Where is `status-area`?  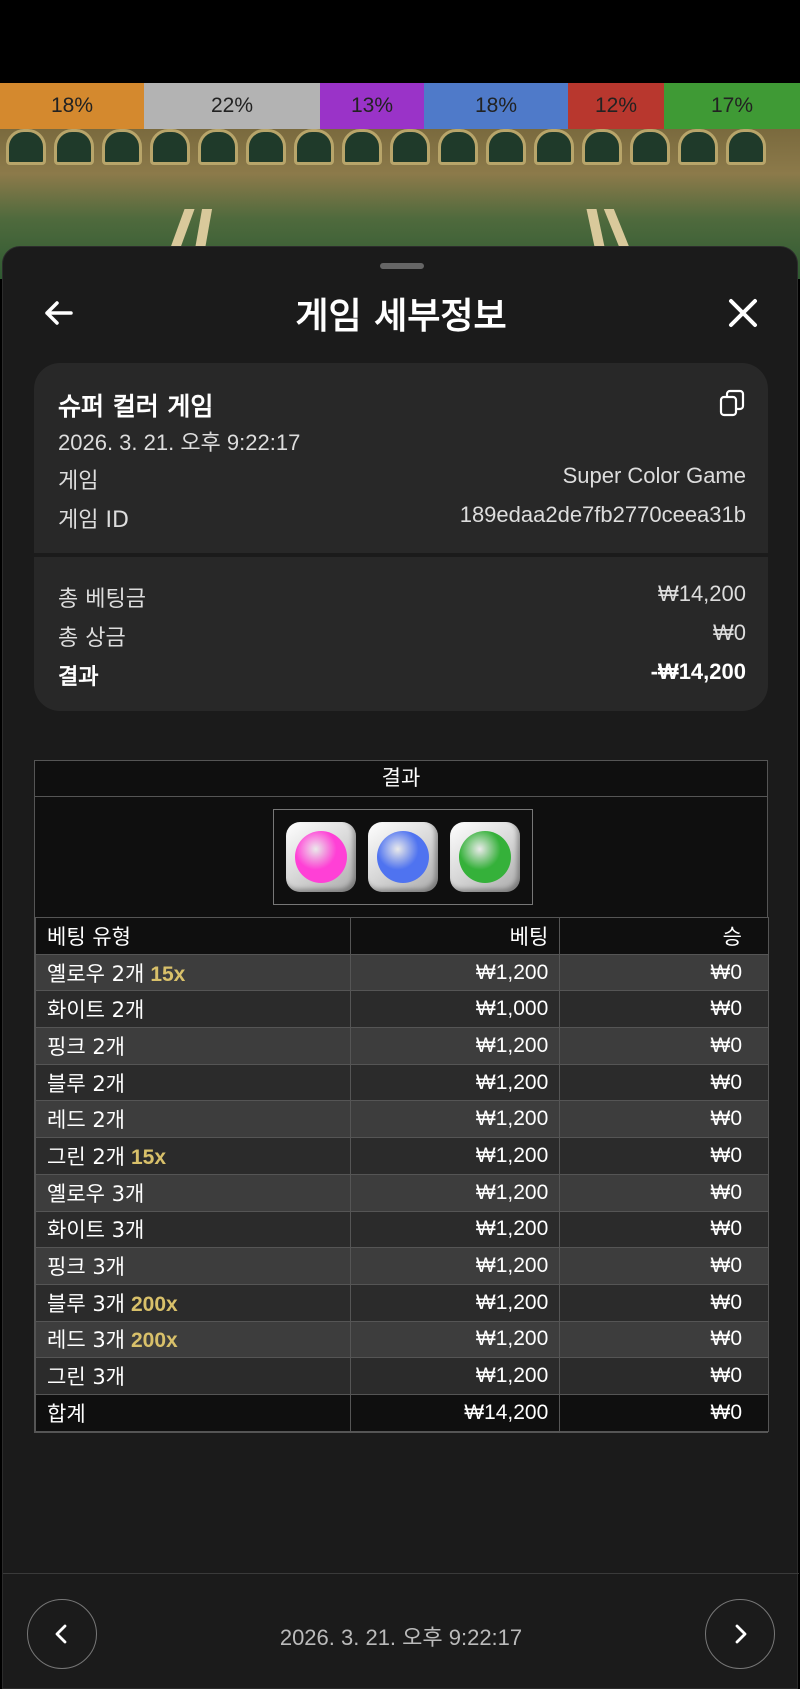 status-area is located at coordinates (400, 41).